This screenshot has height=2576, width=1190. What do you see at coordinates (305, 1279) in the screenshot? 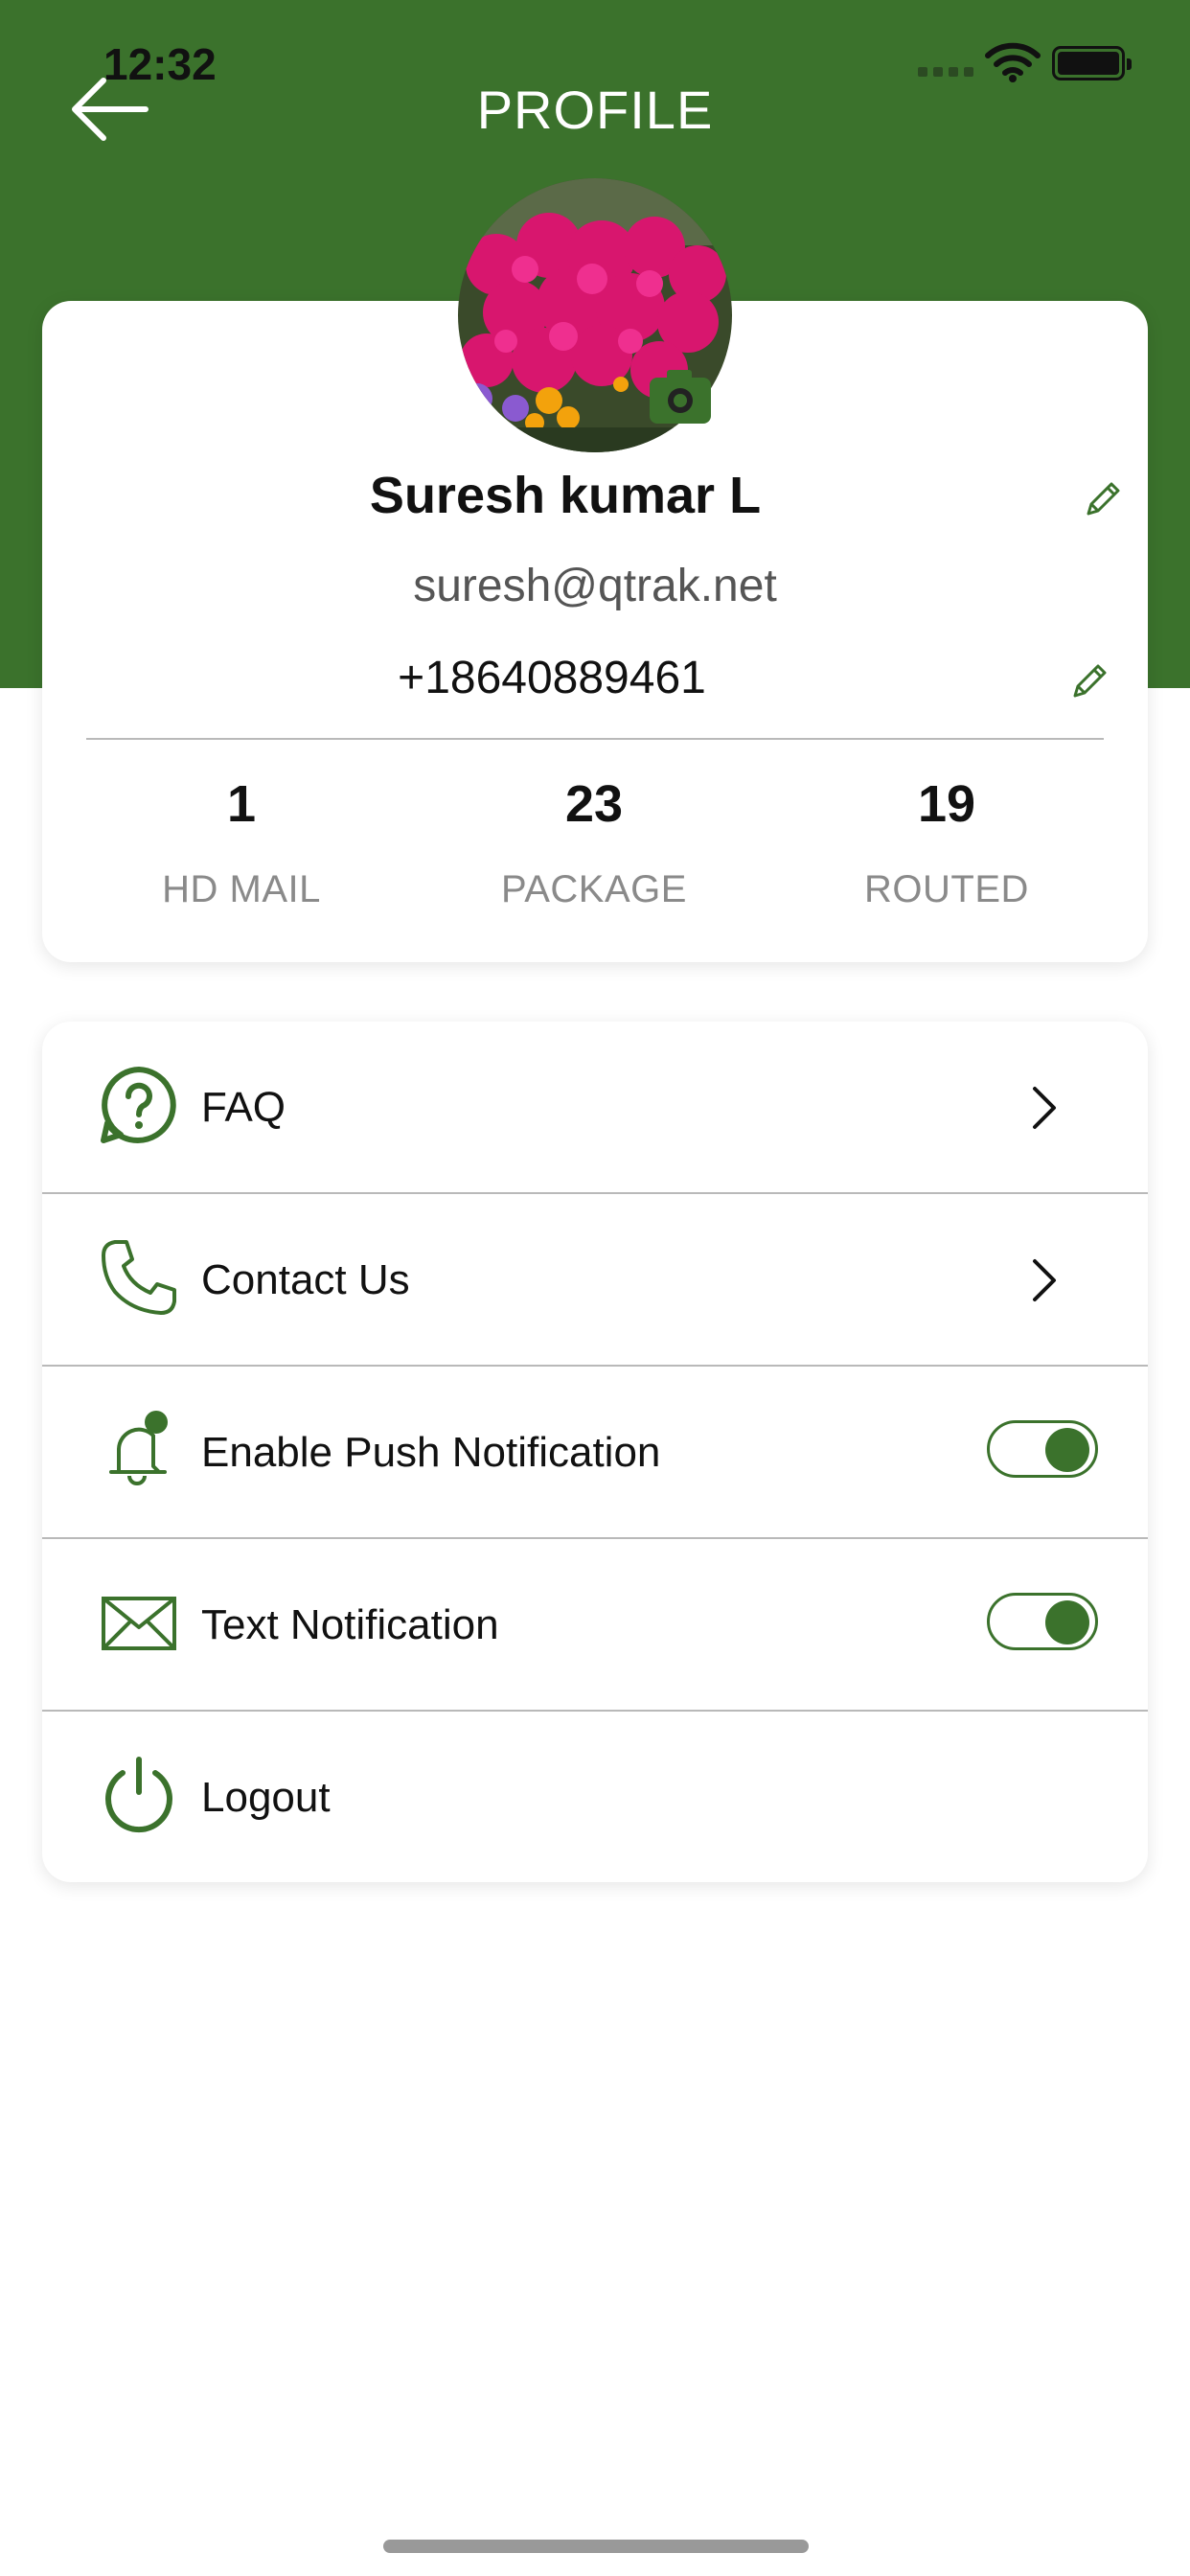
I see `menu-item-label: Contact Us` at bounding box center [305, 1279].